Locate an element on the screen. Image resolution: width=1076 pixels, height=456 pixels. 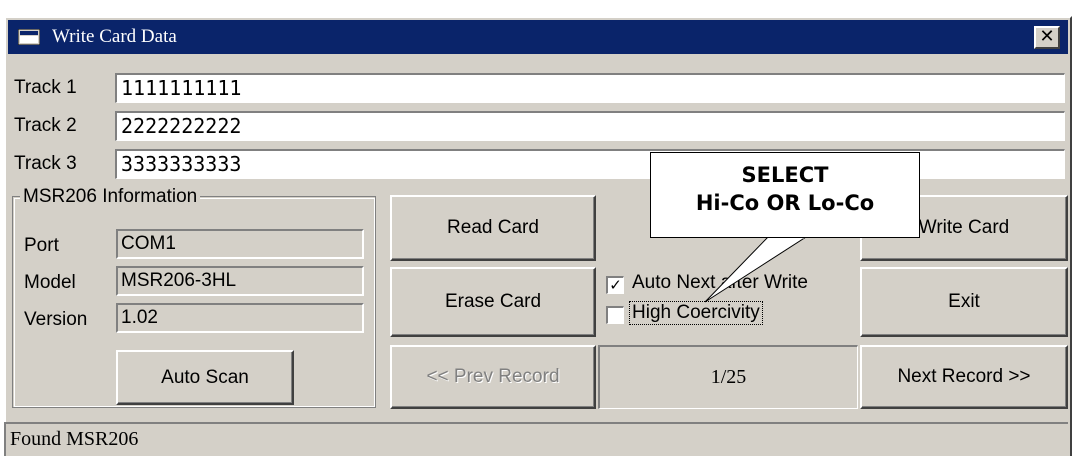
window-title: Write Card Data is located at coordinates (114, 36).